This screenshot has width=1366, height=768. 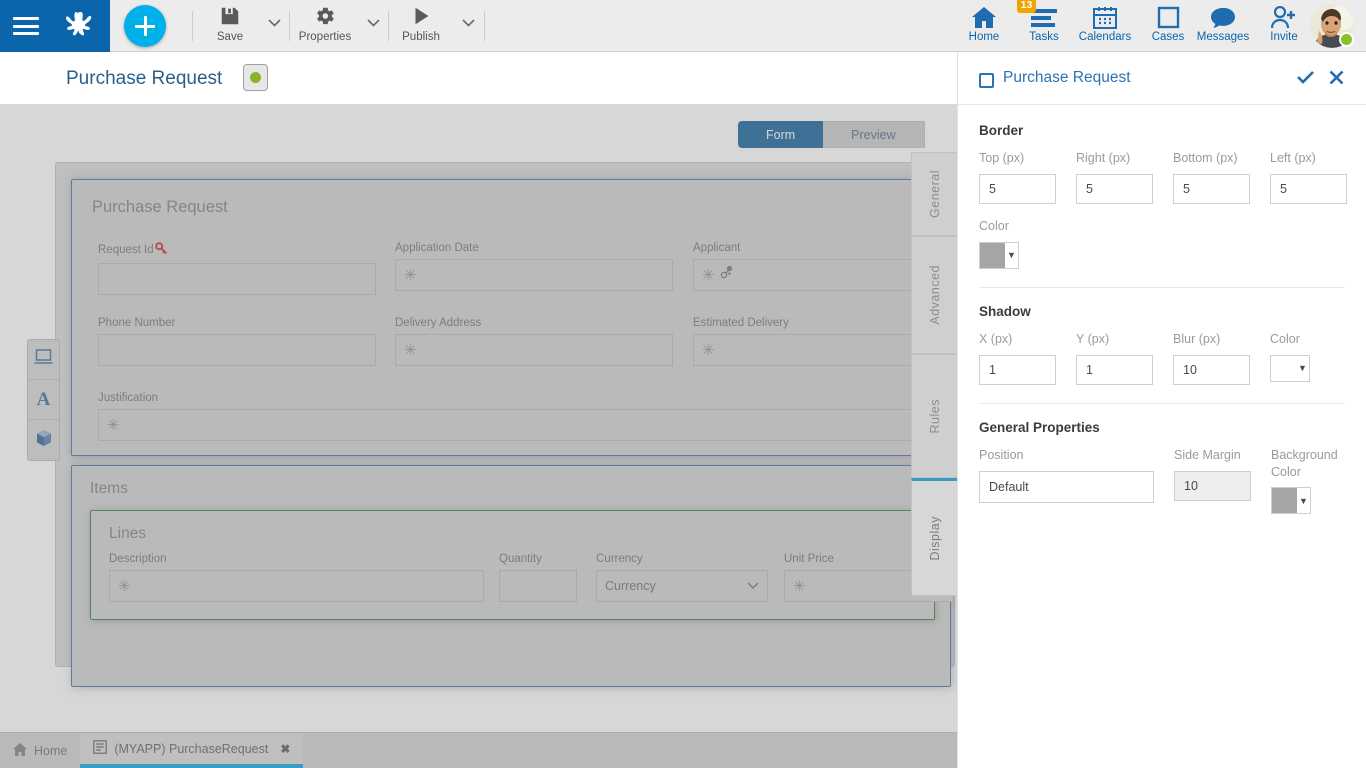 I want to click on form-doc-icon, so click(x=100, y=748).